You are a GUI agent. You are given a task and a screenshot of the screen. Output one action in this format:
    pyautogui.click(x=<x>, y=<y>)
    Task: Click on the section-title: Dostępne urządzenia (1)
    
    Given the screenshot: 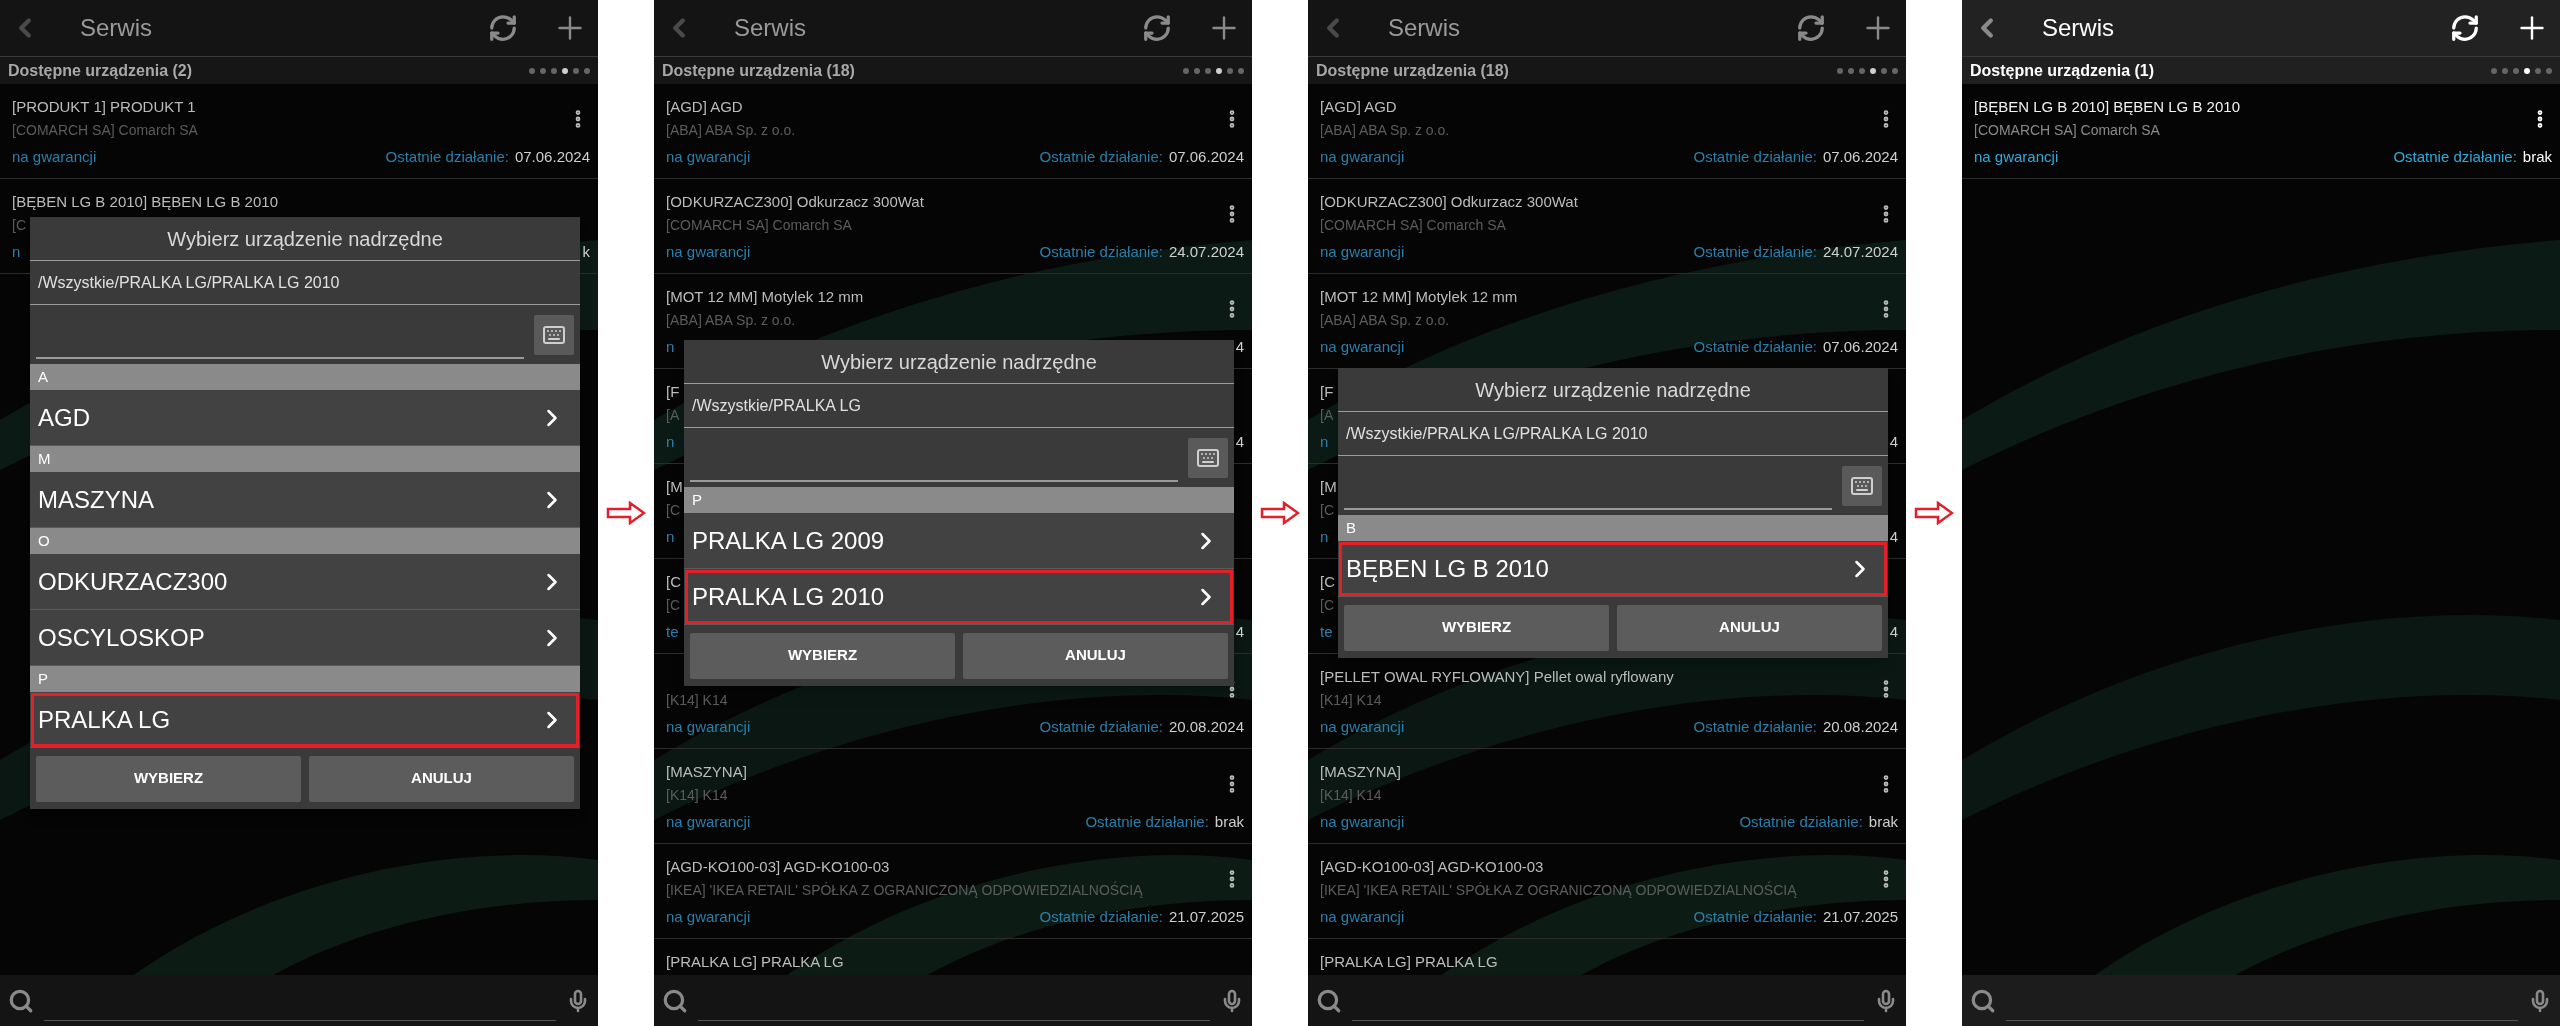 What is the action you would take?
    pyautogui.click(x=2062, y=70)
    